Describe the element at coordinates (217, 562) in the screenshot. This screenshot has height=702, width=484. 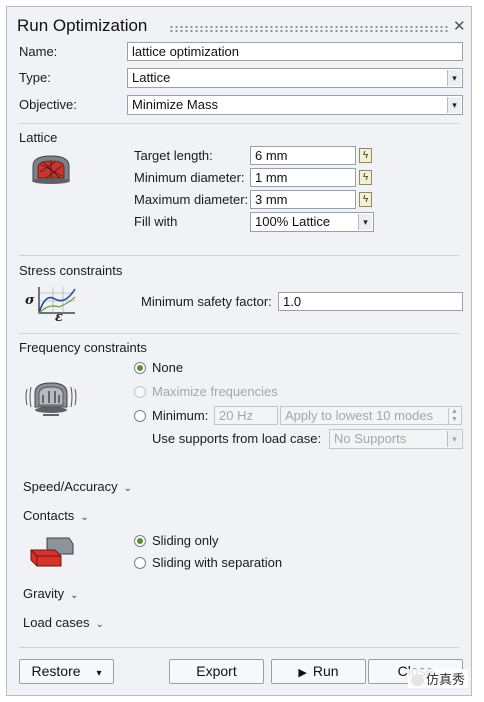
I see `sliding-separation-label: Sliding with separation` at that location.